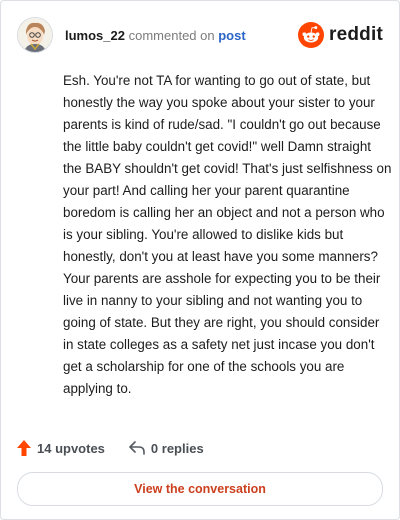 The height and width of the screenshot is (520, 400). Describe the element at coordinates (200, 489) in the screenshot. I see `view-conversation-button: View the conversation` at that location.